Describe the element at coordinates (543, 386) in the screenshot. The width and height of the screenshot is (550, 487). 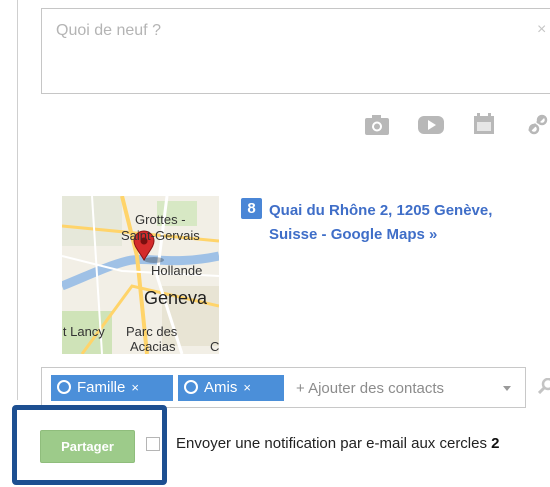
I see `search-icon` at that location.